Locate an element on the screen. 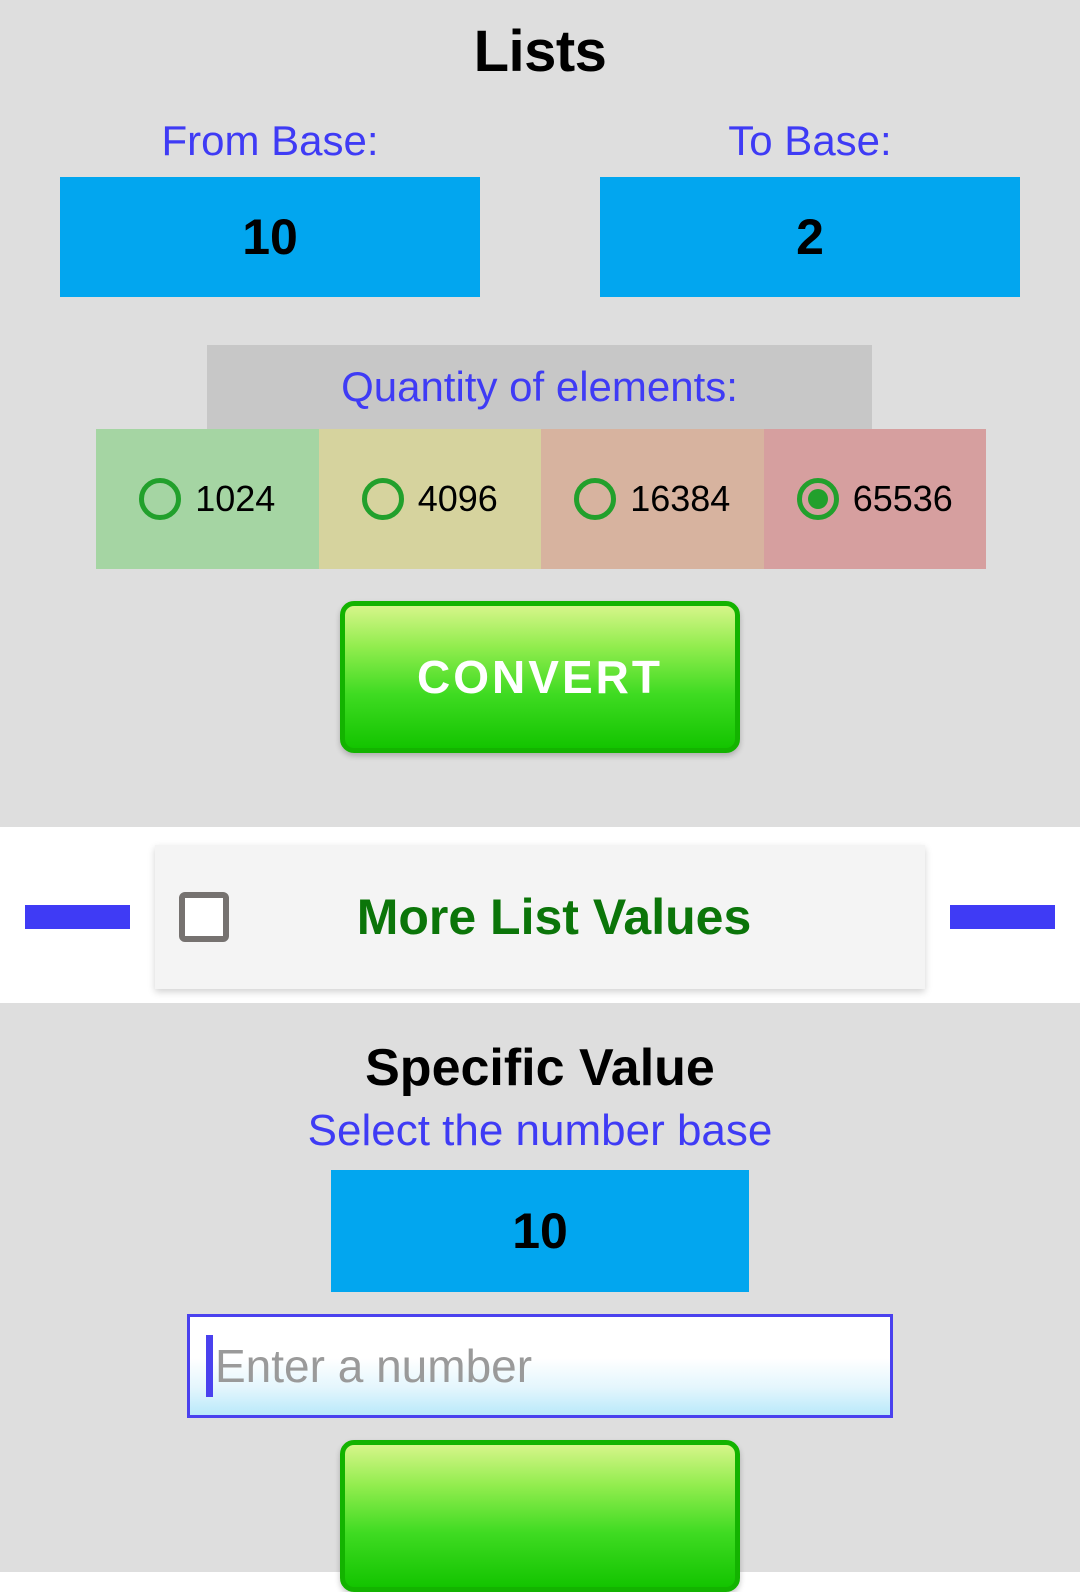  quantity-option-label: 65536 is located at coordinates (902, 498).